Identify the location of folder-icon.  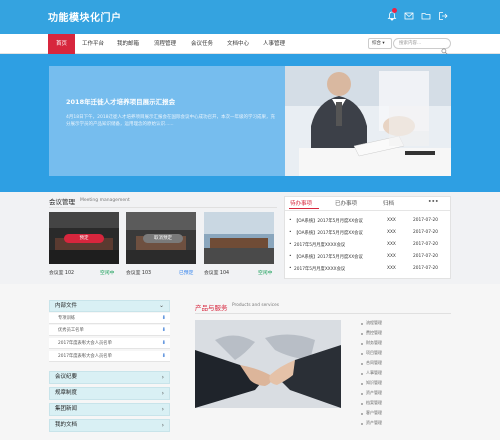
(426, 16).